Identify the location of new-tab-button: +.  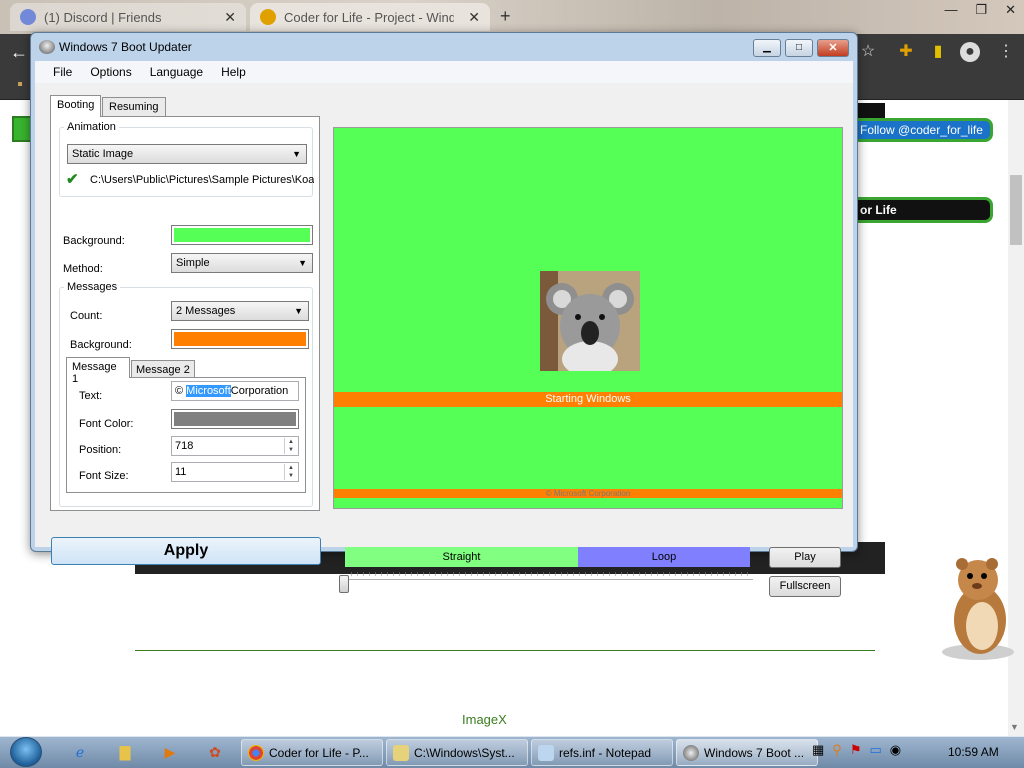
(505, 16).